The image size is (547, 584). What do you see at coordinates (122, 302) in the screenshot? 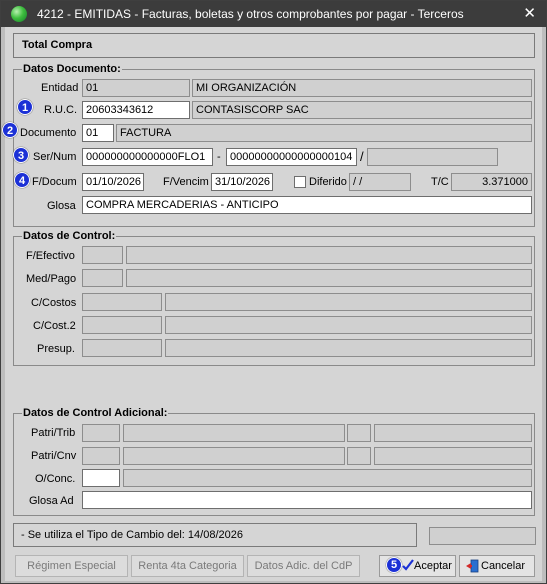
I see `ccostos-code-field` at bounding box center [122, 302].